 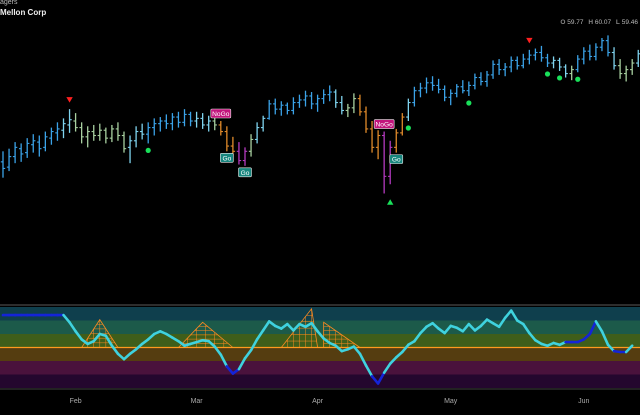 I want to click on high-readout: H 60.07, so click(x=599, y=22).